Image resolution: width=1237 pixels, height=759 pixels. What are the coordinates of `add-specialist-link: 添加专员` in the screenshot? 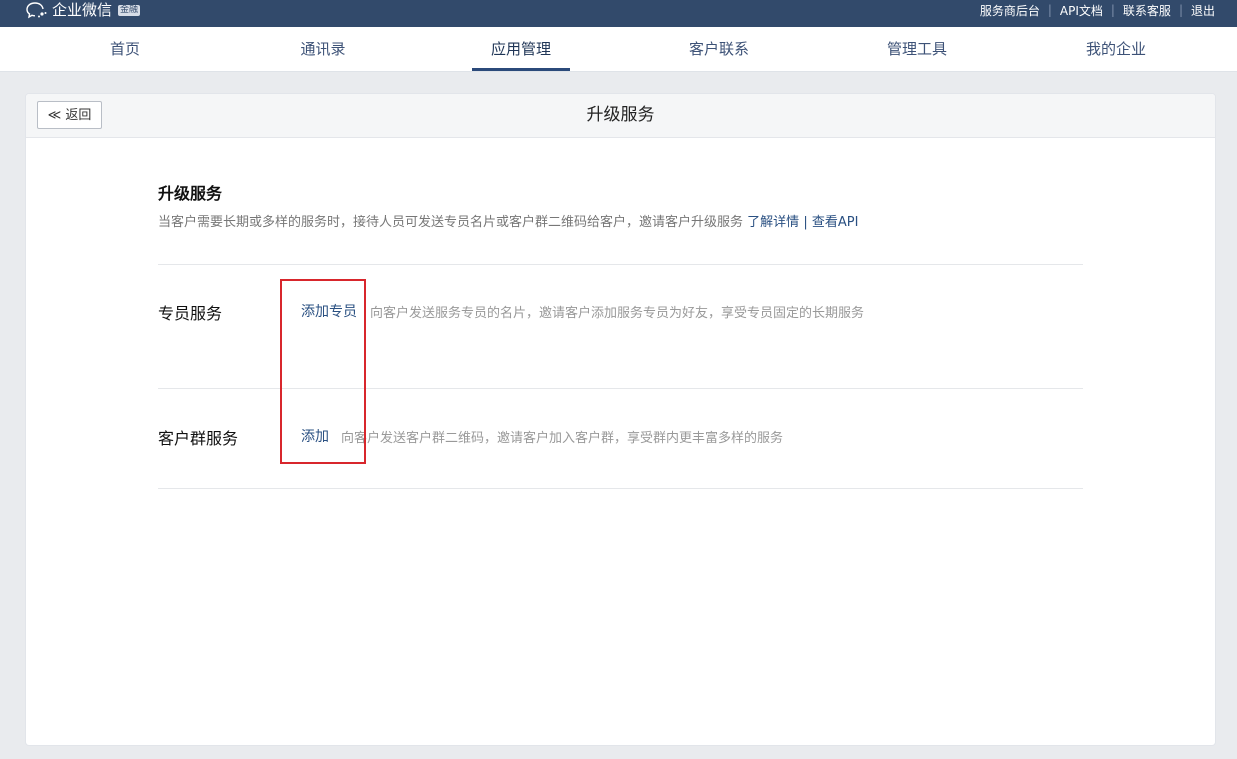 It's located at (329, 311).